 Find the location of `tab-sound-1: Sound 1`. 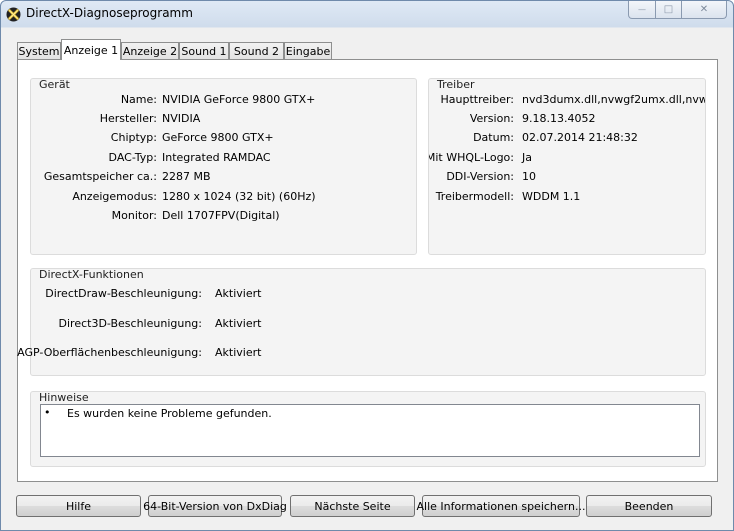

tab-sound-1: Sound 1 is located at coordinates (204, 50).